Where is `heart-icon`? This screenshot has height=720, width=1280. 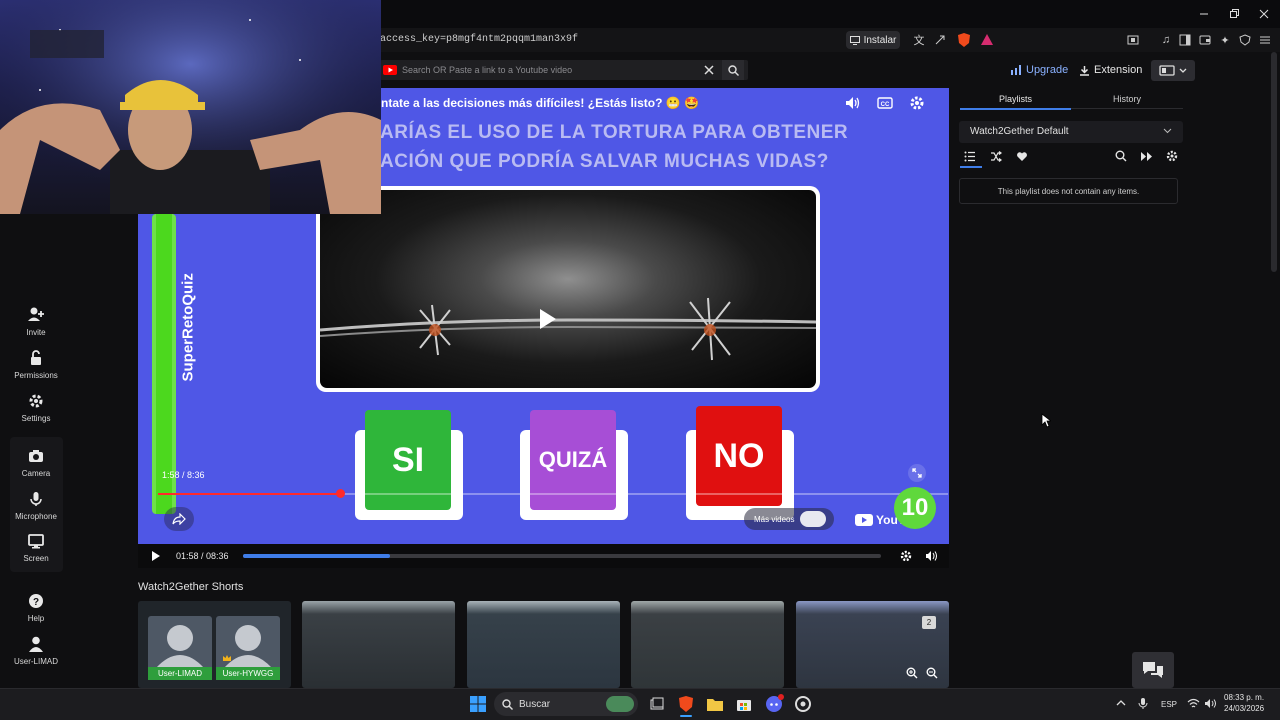 heart-icon is located at coordinates (1022, 156).